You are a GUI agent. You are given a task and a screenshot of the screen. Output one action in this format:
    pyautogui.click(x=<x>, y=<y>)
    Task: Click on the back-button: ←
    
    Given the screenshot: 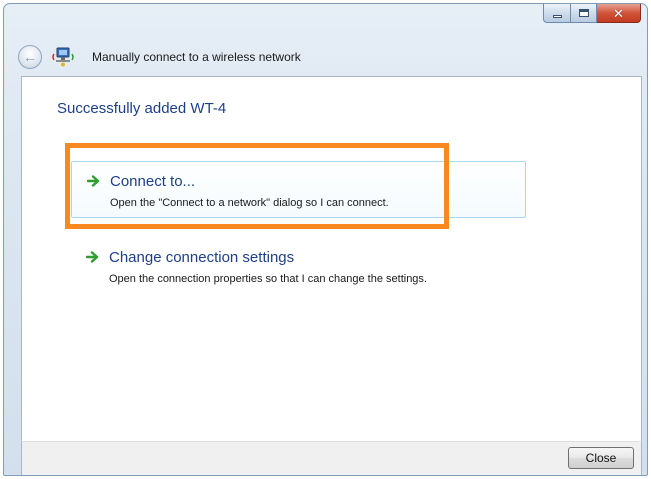 What is the action you would take?
    pyautogui.click(x=30, y=57)
    